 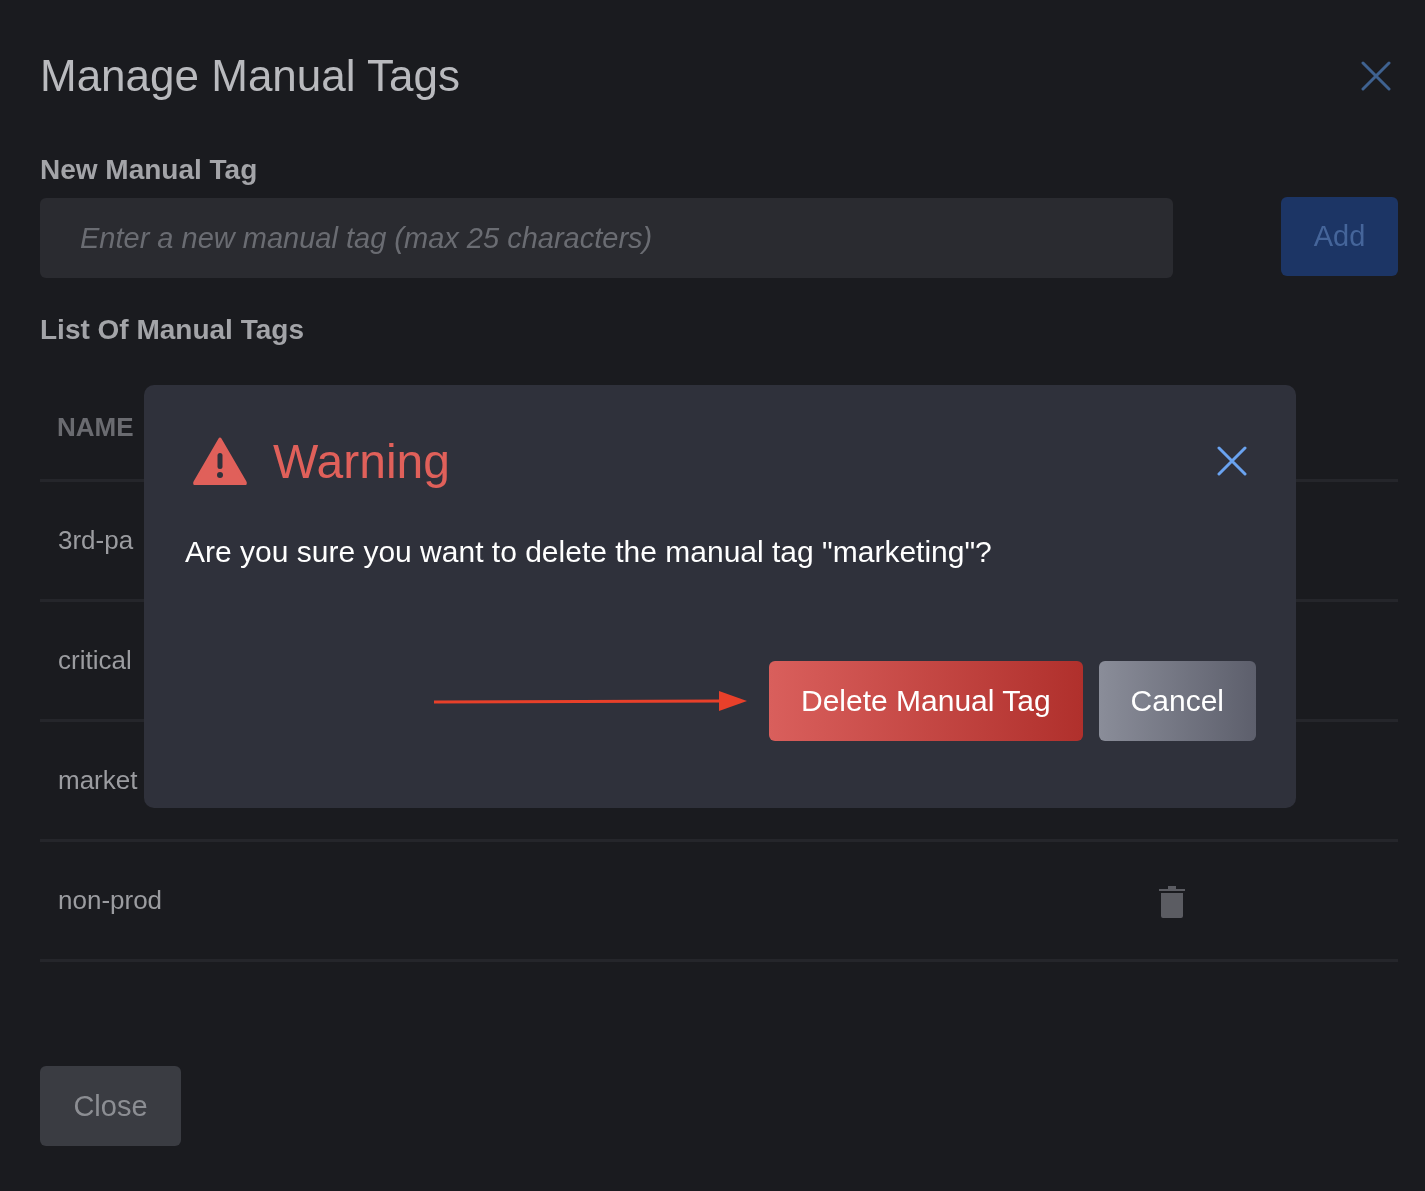 I want to click on cancel-button: Cancel, so click(x=1177, y=701).